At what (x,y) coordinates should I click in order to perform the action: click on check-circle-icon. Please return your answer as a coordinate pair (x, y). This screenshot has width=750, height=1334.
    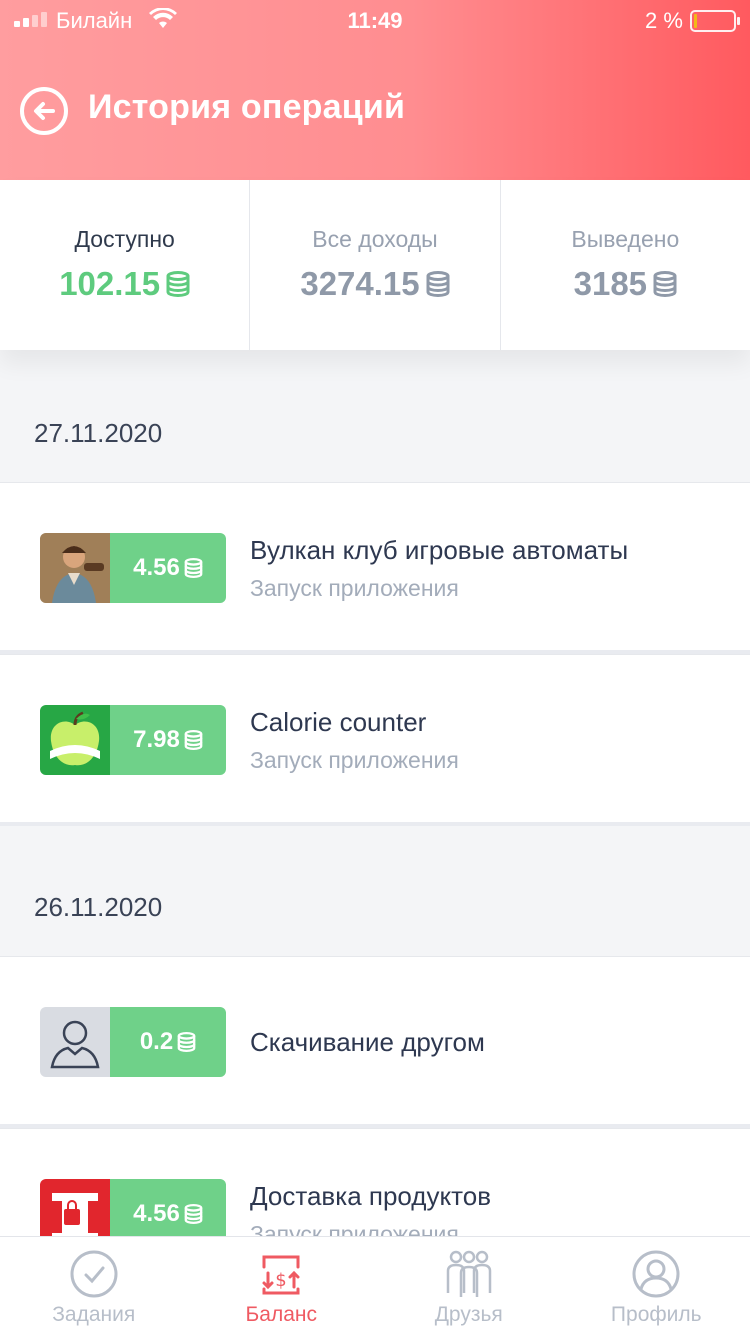
    Looking at the image, I should click on (94, 1274).